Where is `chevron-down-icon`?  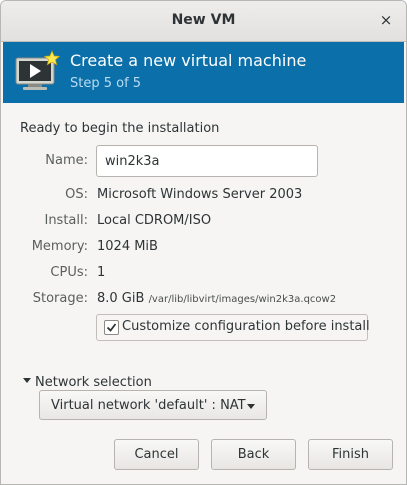
chevron-down-icon is located at coordinates (251, 406).